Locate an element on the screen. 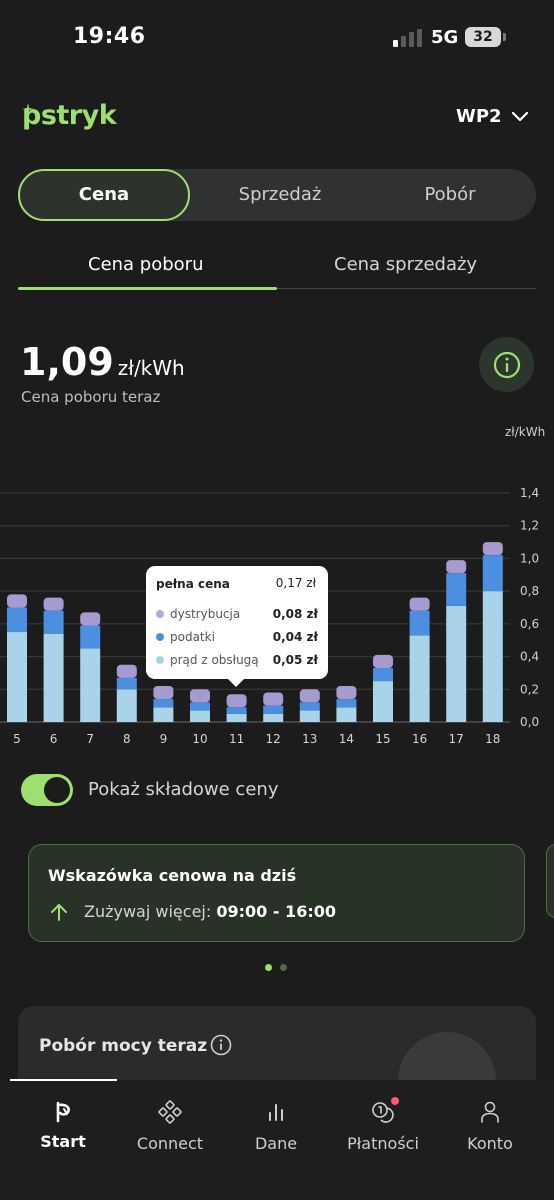 The width and height of the screenshot is (554, 1200). person-icon is located at coordinates (490, 1112).